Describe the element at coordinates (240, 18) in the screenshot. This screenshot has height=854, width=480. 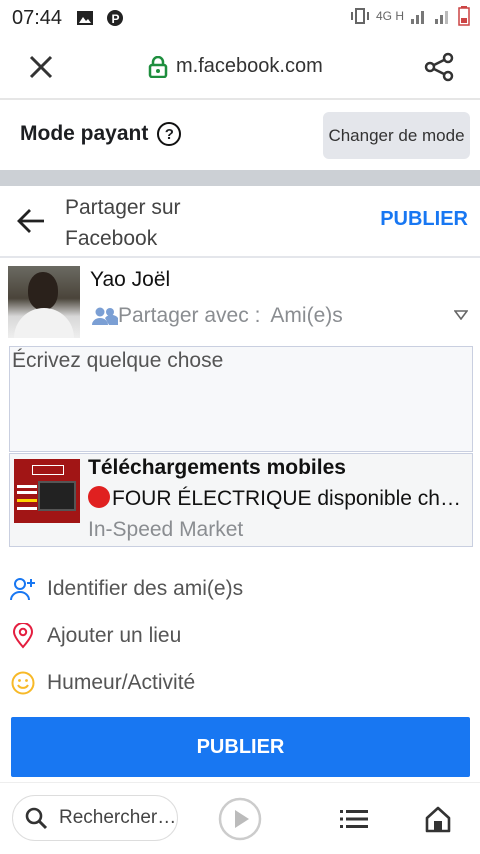
I see `status-bar: 07:44 P 4G H` at that location.